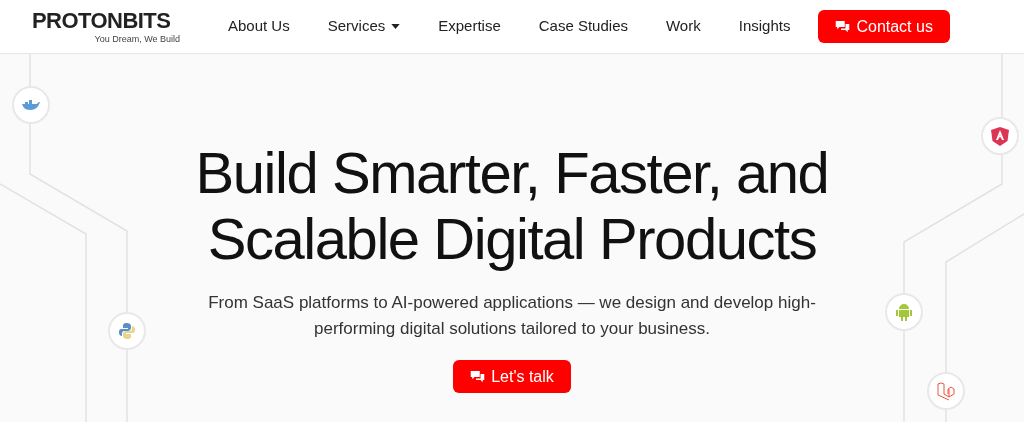 Image resolution: width=1024 pixels, height=422 pixels. Describe the element at coordinates (884, 26) in the screenshot. I see `contact-button: Contact us` at that location.